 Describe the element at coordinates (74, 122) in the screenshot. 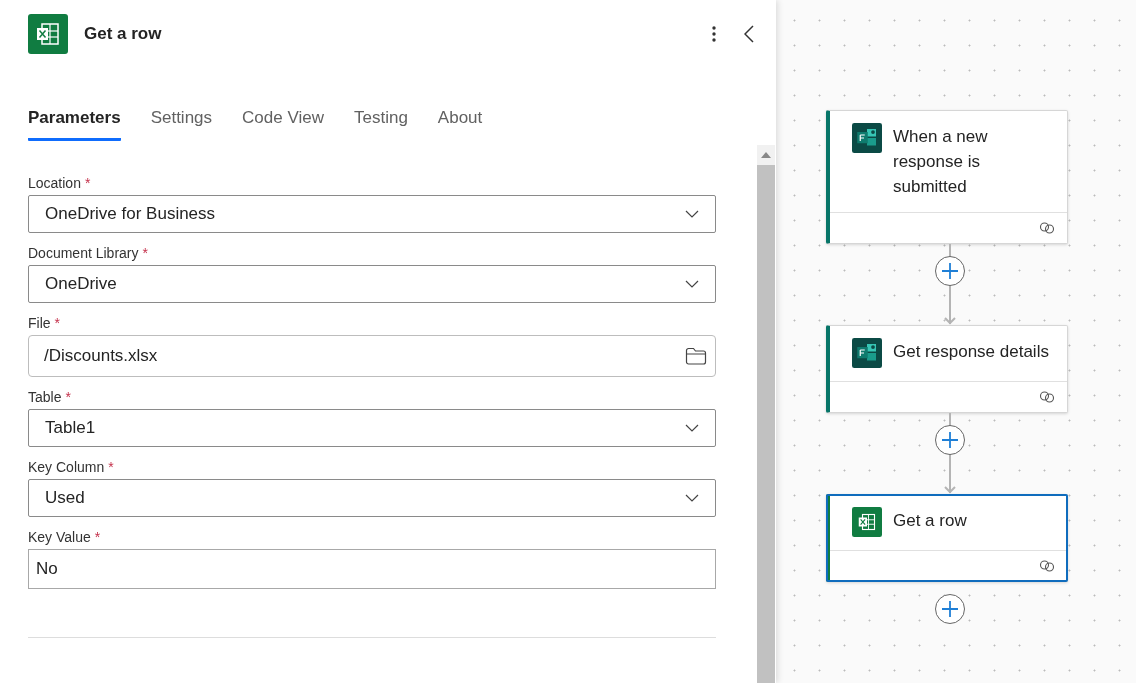

I see `tab: Parameters` at that location.